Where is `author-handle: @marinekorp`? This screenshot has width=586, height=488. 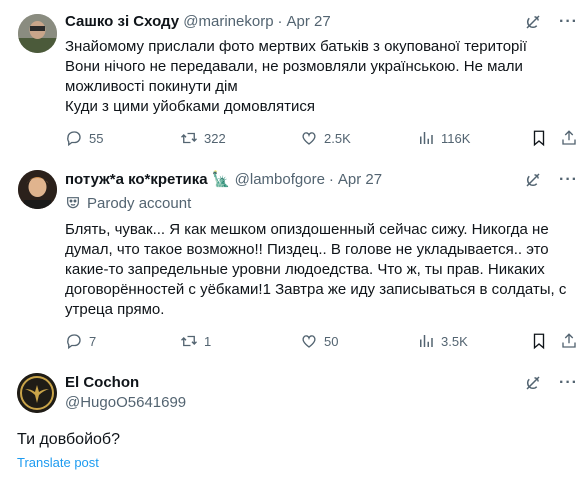
author-handle: @marinekorp is located at coordinates (228, 21).